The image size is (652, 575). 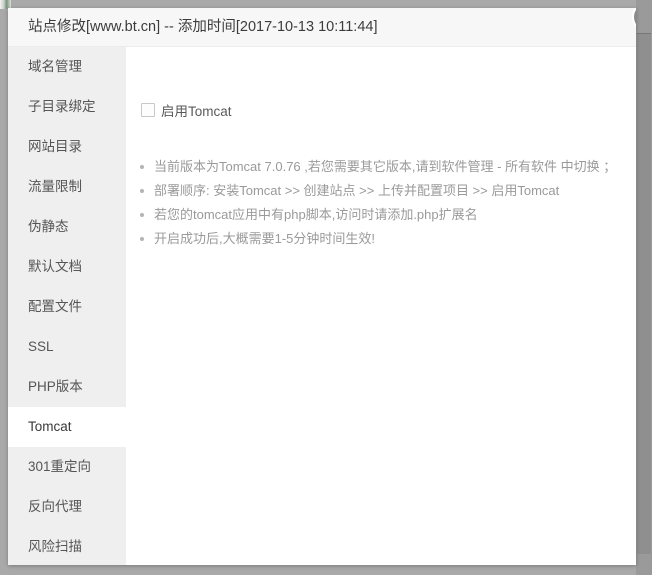 I want to click on sidebar-item-site-directory: 网站目录, so click(x=67, y=147).